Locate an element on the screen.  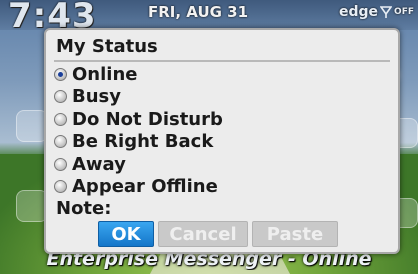
option-appear-offline: Appear Offline is located at coordinates (138, 187).